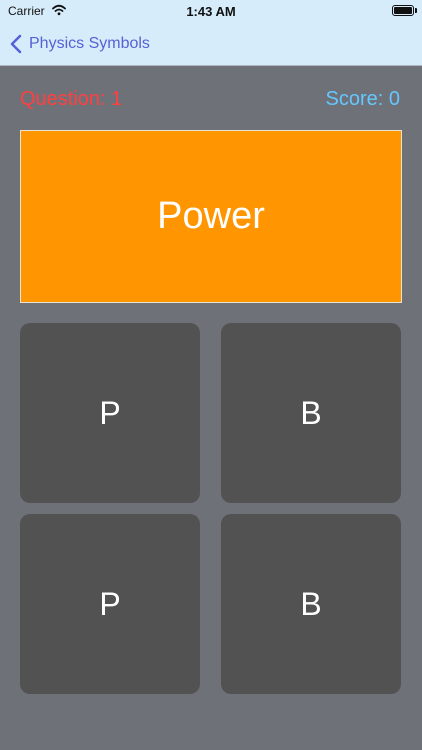 This screenshot has height=750, width=422. I want to click on answer-button-3: P, so click(110, 604).